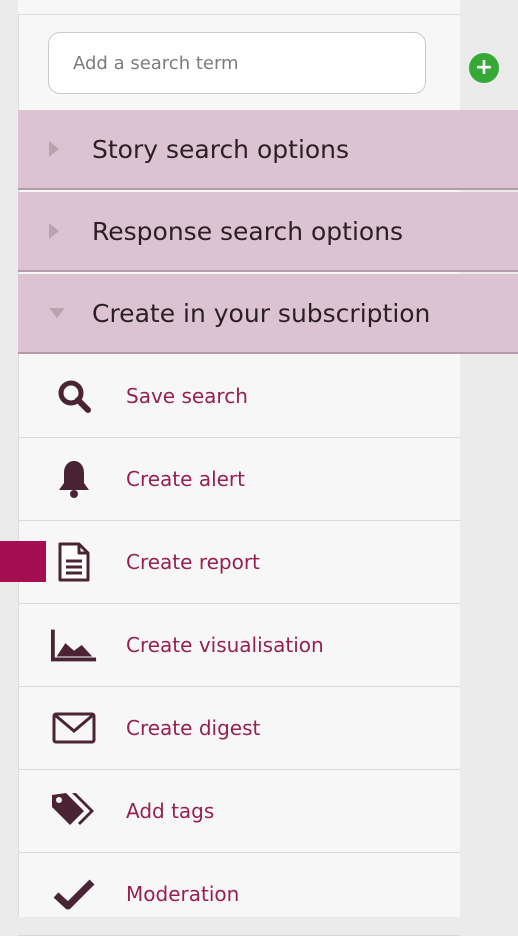 Image resolution: width=518 pixels, height=936 pixels. Describe the element at coordinates (187, 396) in the screenshot. I see `item-label: Save search` at that location.